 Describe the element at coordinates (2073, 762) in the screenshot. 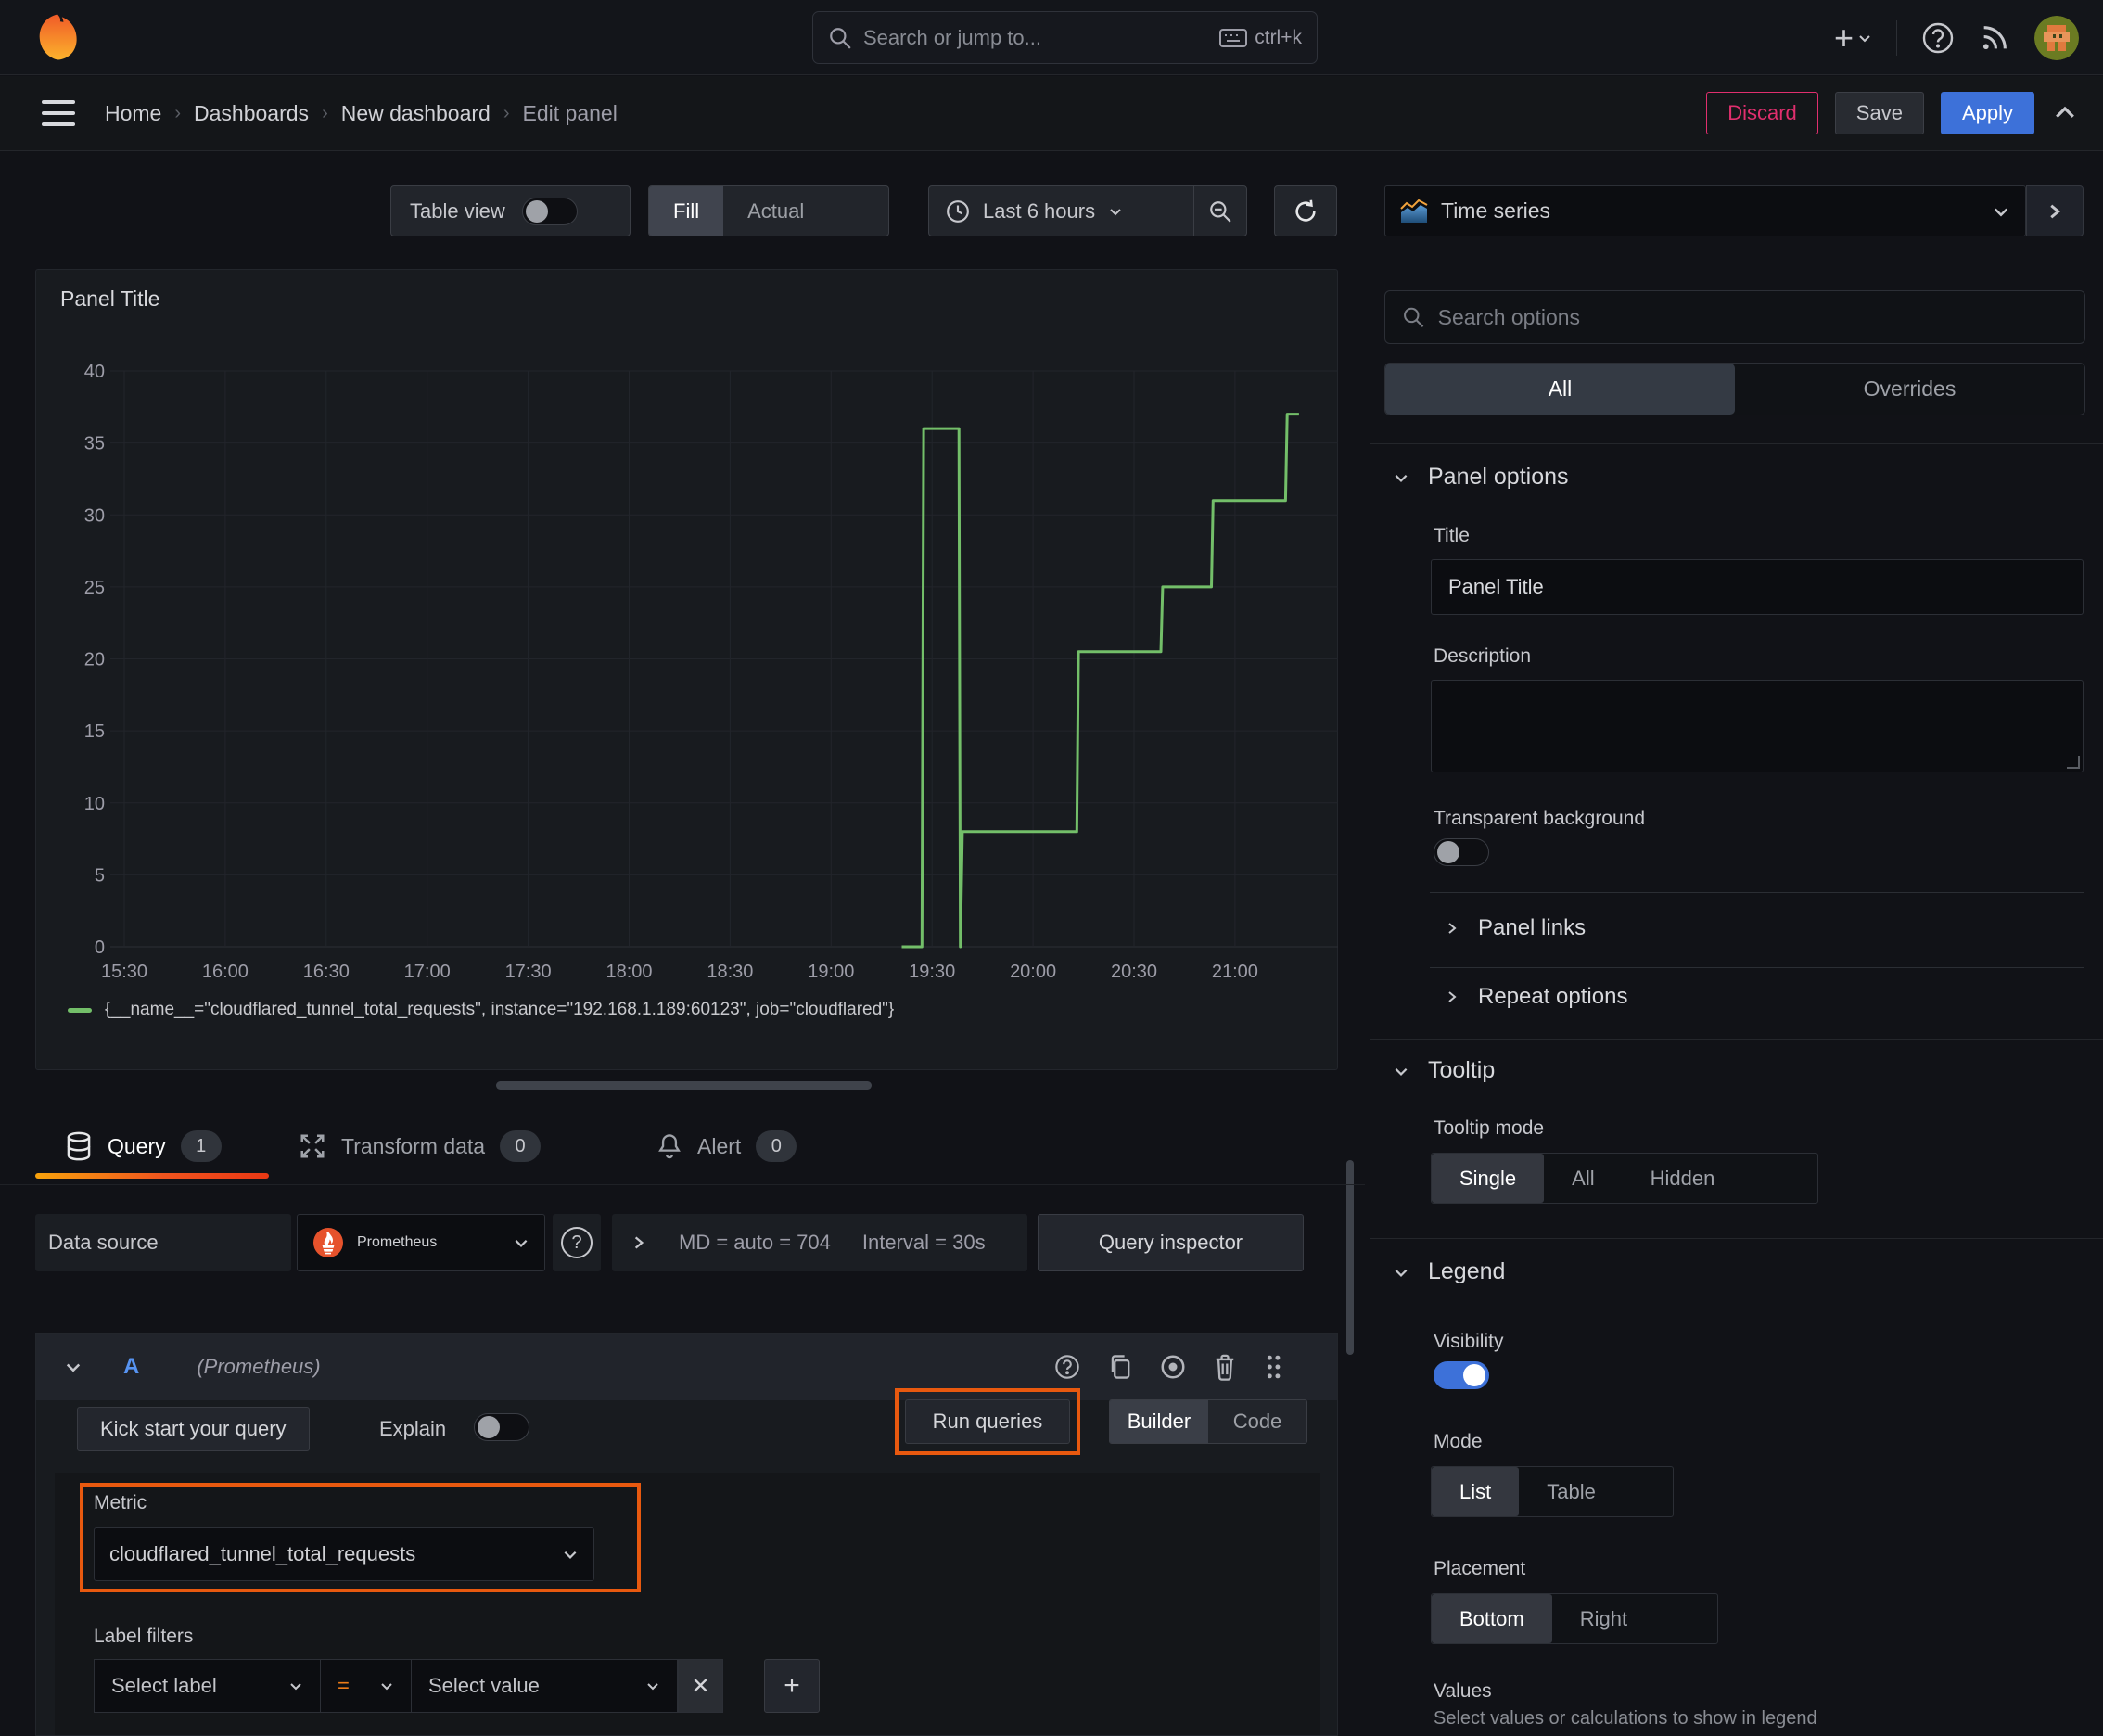

I see `resize-handle-icon` at that location.